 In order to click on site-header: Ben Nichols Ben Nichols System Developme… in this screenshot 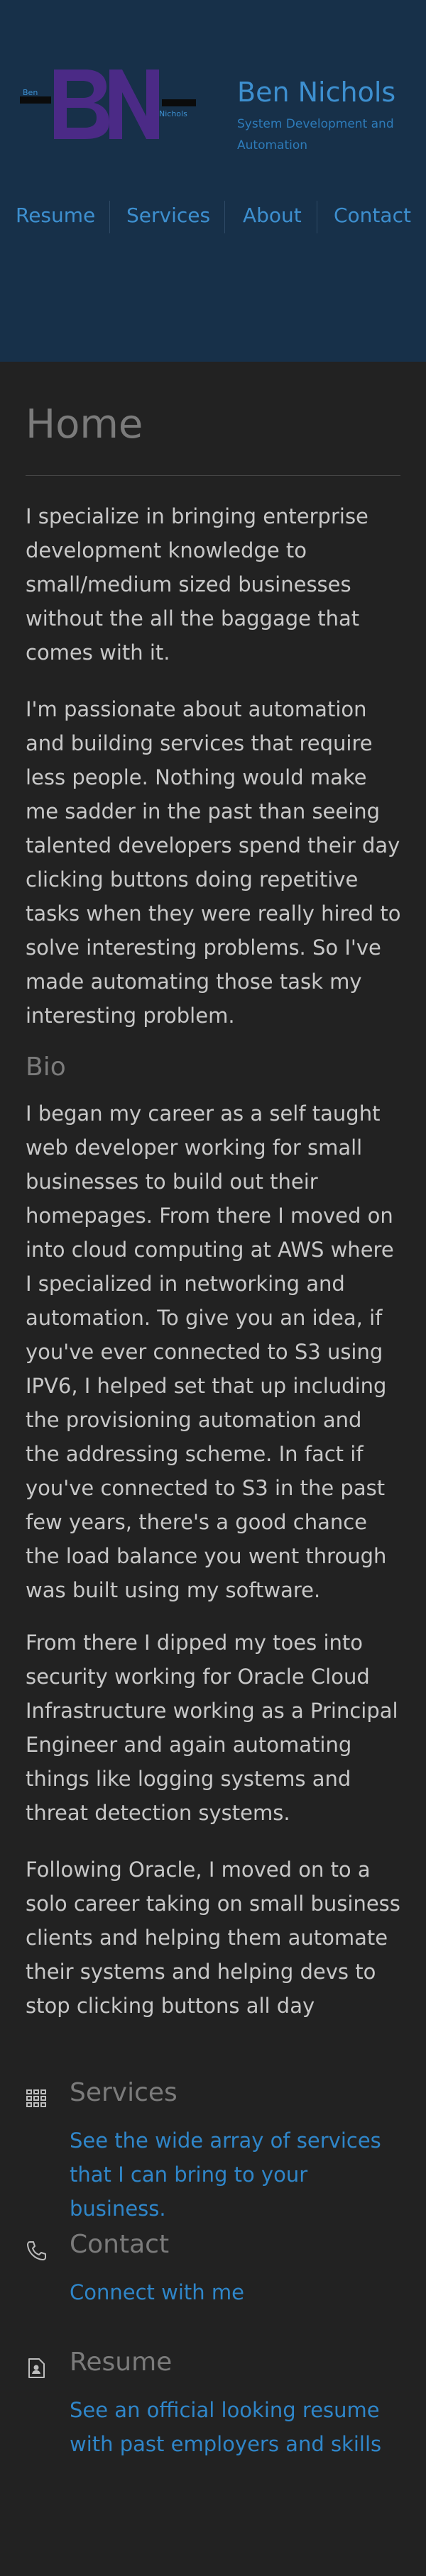, I will do `click(213, 181)`.